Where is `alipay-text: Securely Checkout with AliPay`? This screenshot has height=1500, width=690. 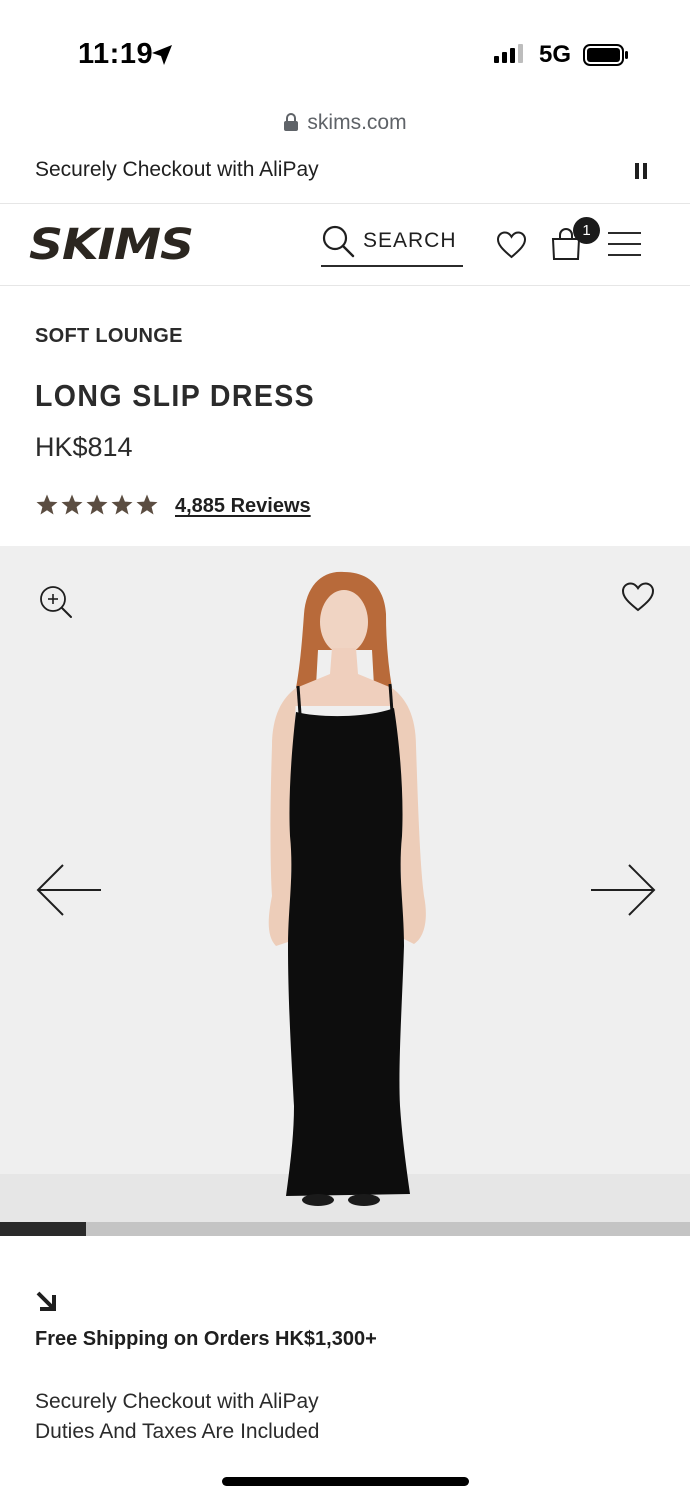
alipay-text: Securely Checkout with AliPay is located at coordinates (177, 1401).